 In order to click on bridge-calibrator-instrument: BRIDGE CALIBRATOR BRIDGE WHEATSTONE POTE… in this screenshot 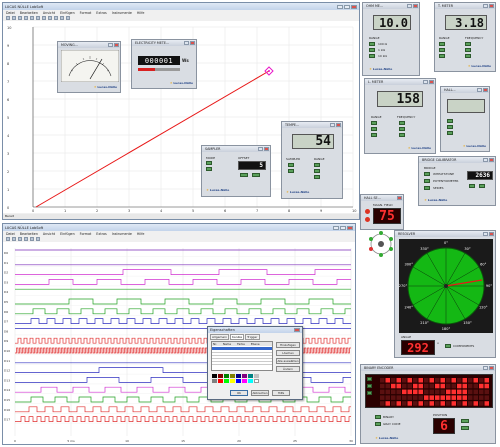, I will do `click(457, 181)`.